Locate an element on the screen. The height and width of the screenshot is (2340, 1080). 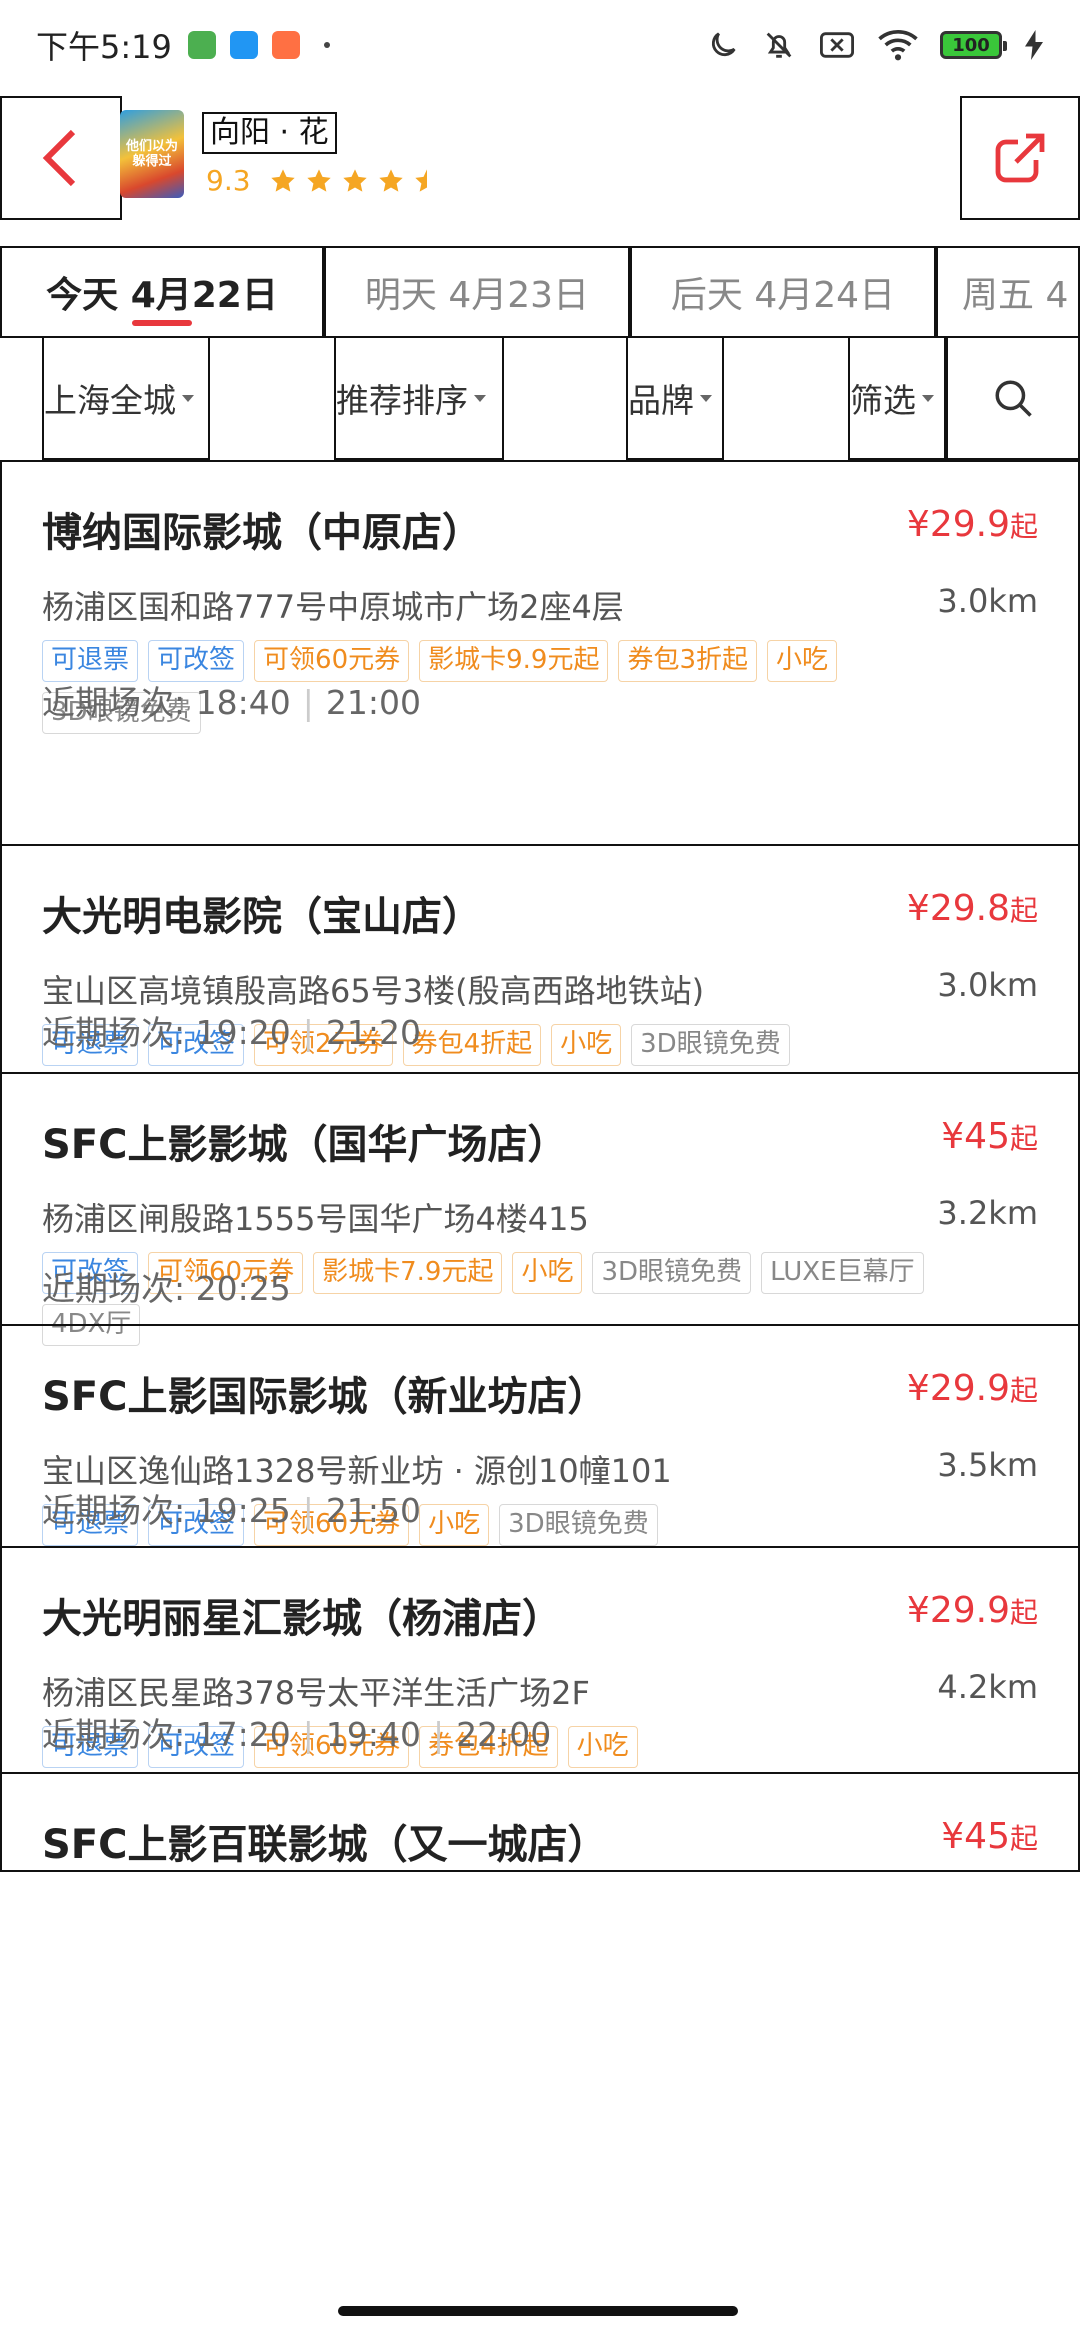
city-filter: 上海全城 is located at coordinates (126, 398).